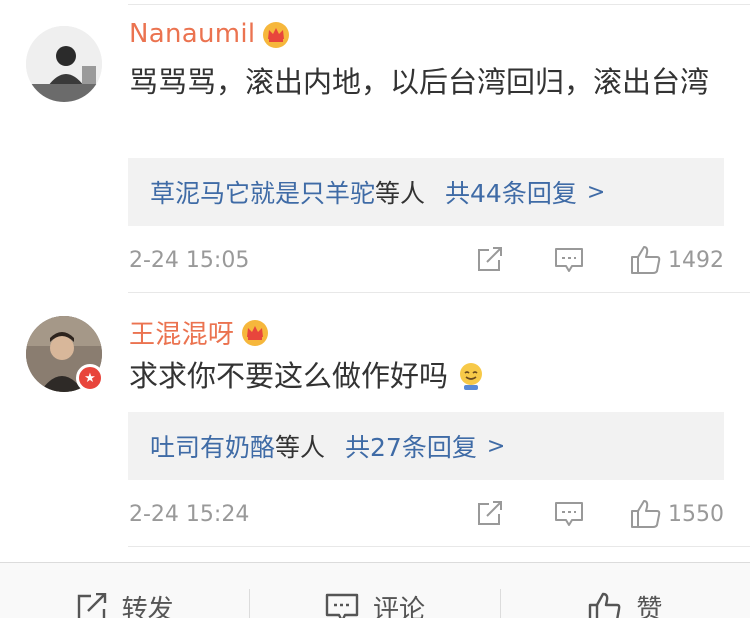 The height and width of the screenshot is (618, 750). I want to click on like-button: 1550, so click(677, 514).